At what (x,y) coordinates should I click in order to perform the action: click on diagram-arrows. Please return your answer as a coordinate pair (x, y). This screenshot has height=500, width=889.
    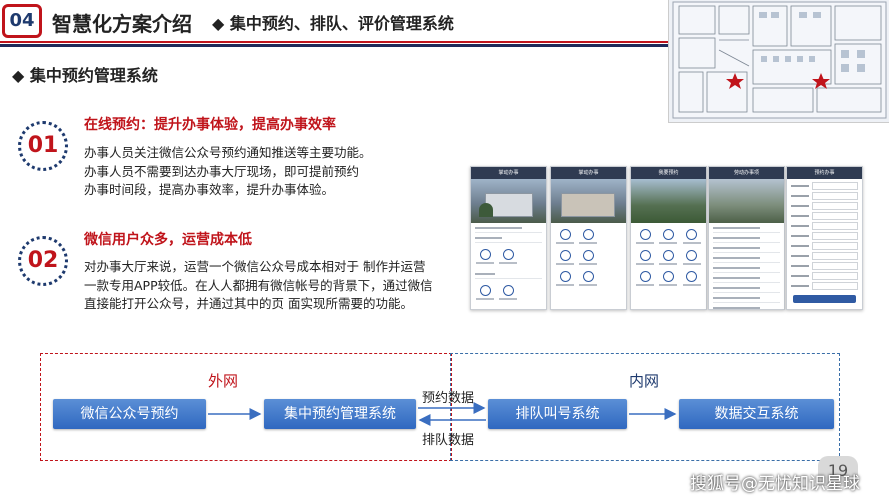
    Looking at the image, I should click on (442, 414).